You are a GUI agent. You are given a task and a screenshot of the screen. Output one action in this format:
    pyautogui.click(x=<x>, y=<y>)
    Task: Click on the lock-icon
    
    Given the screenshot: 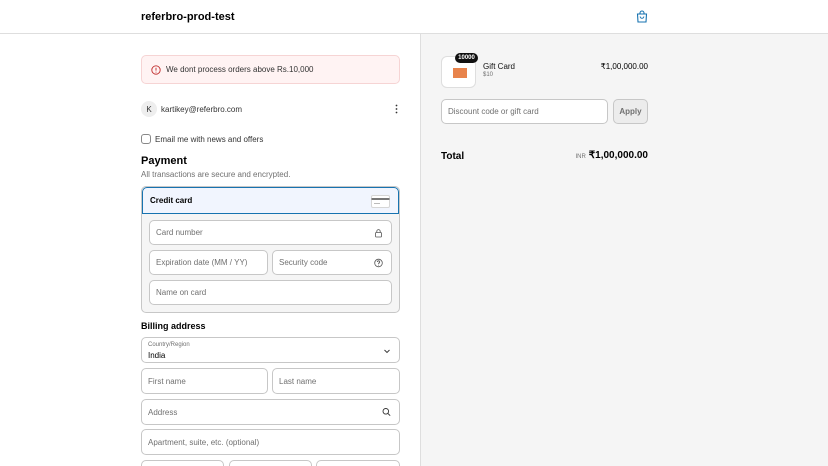 What is the action you would take?
    pyautogui.click(x=378, y=232)
    